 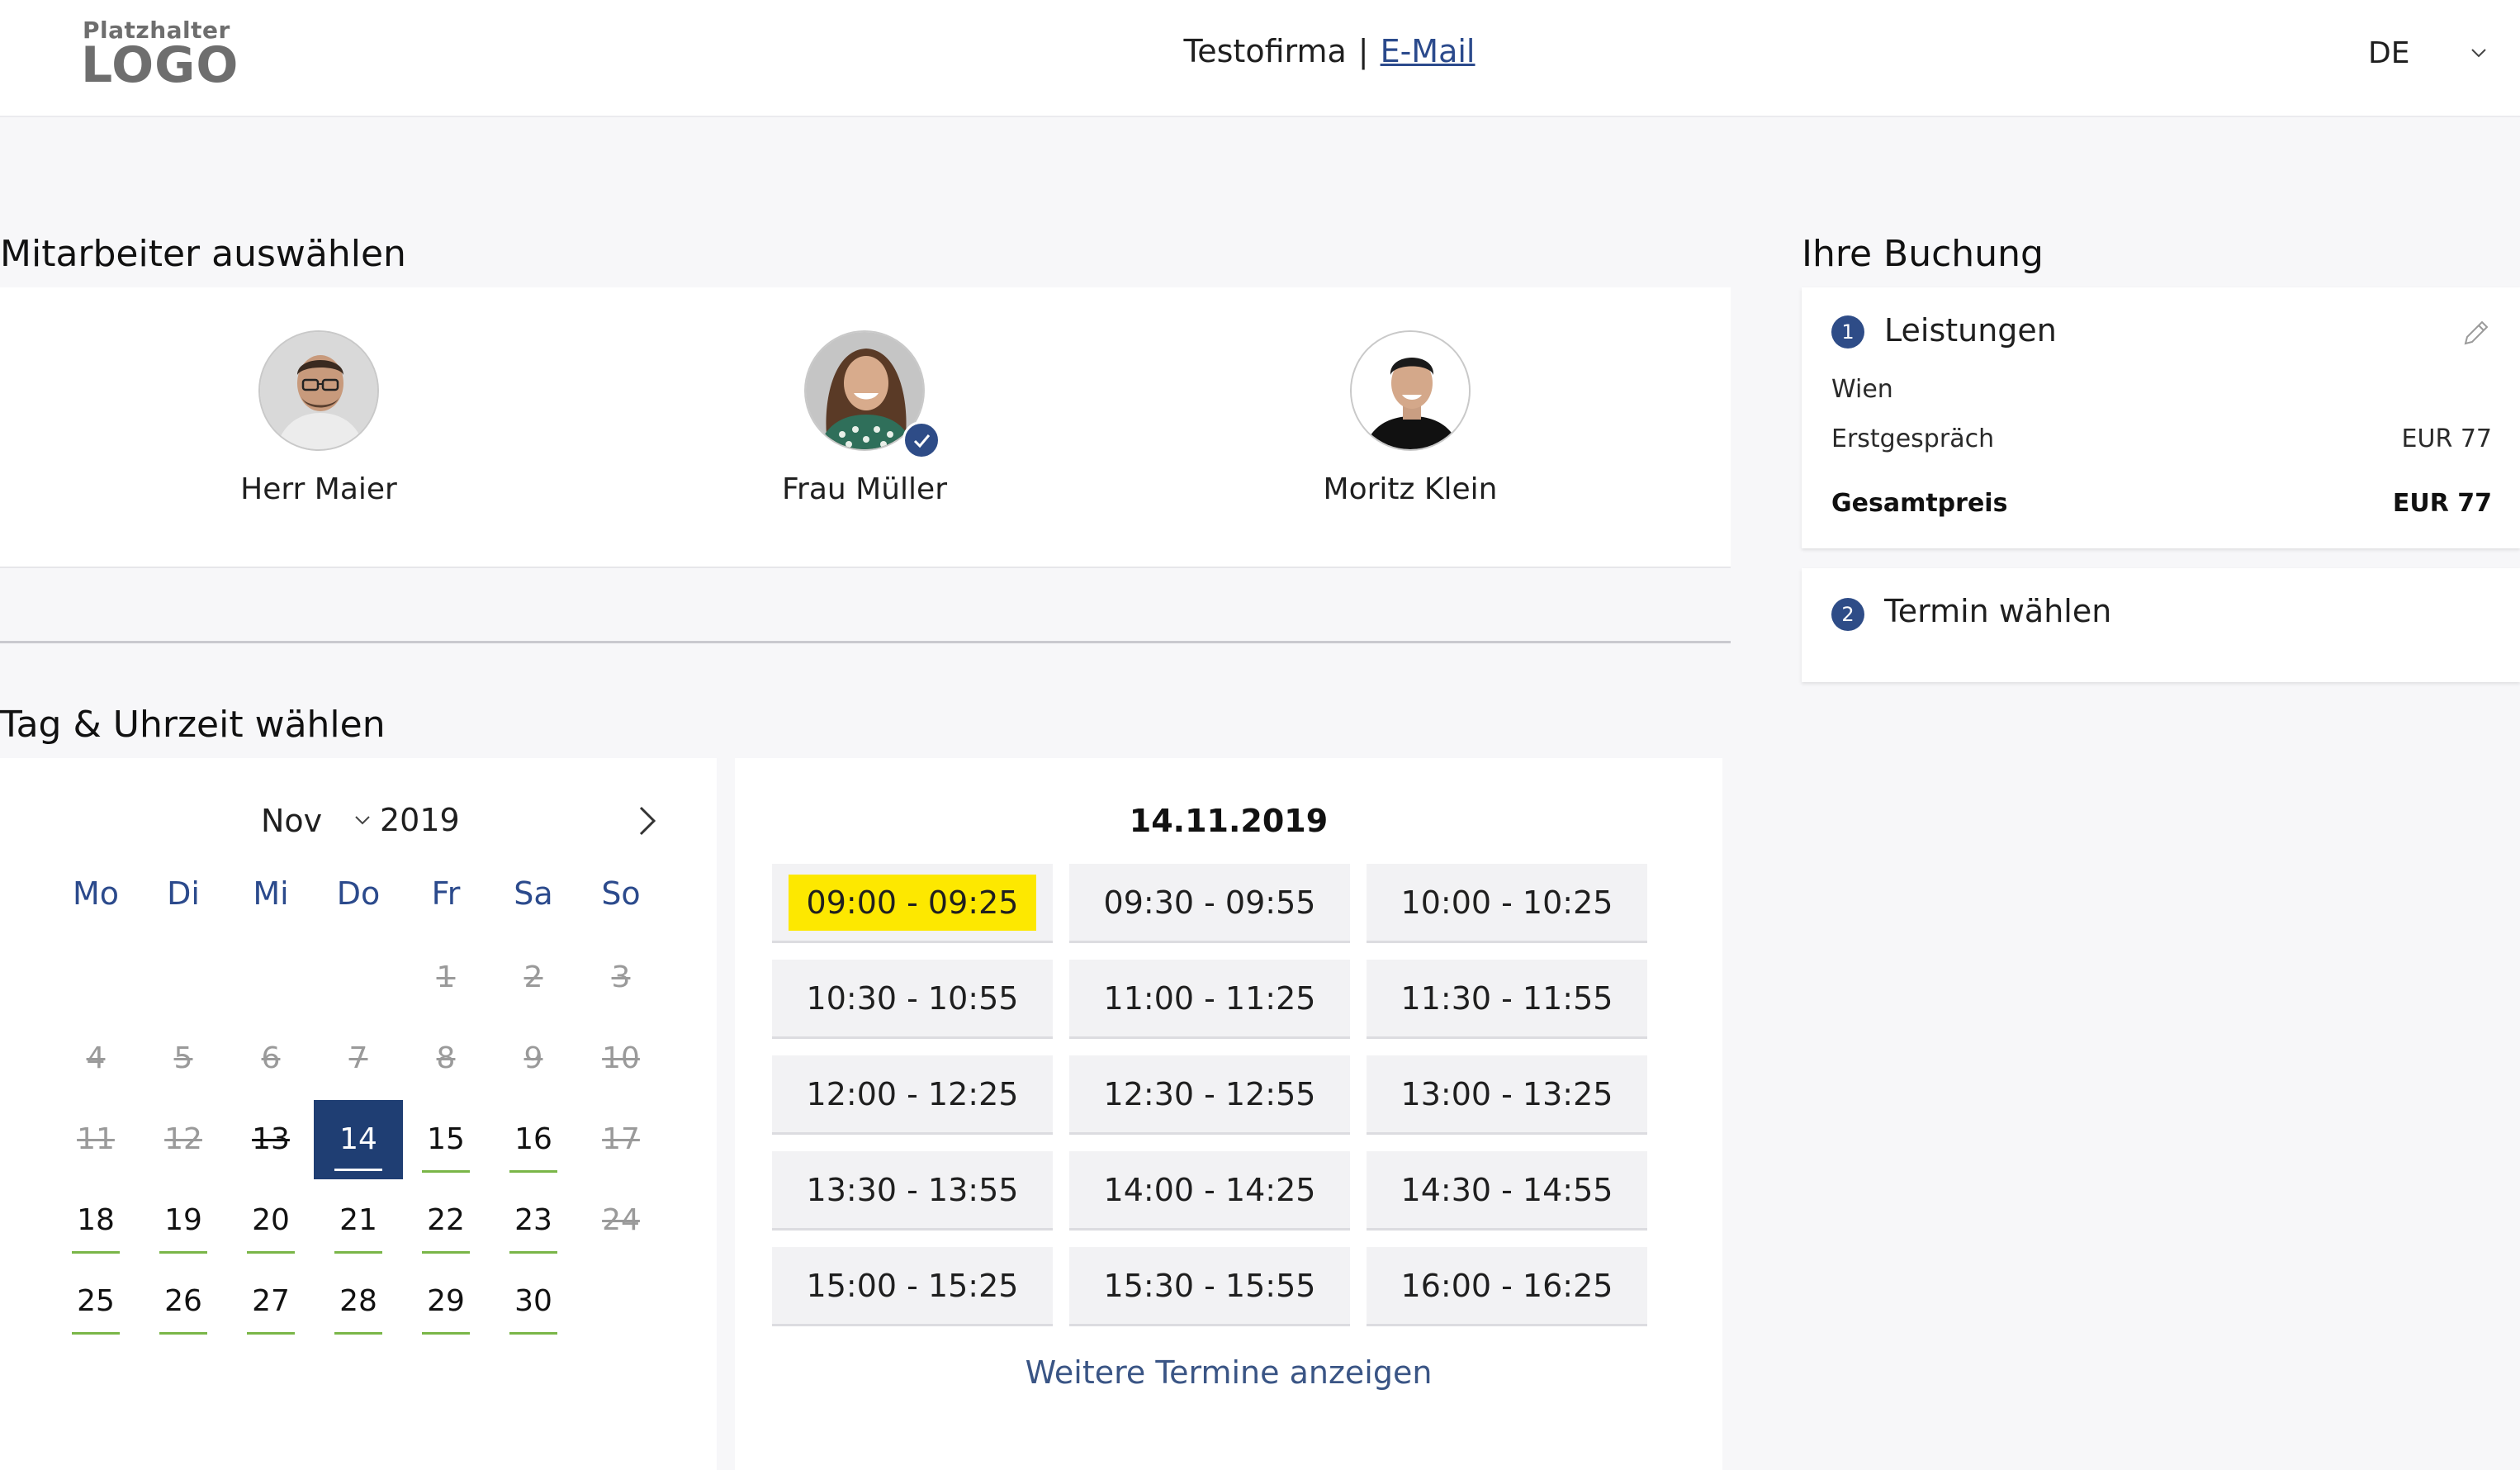 I want to click on section-divider, so click(x=866, y=642).